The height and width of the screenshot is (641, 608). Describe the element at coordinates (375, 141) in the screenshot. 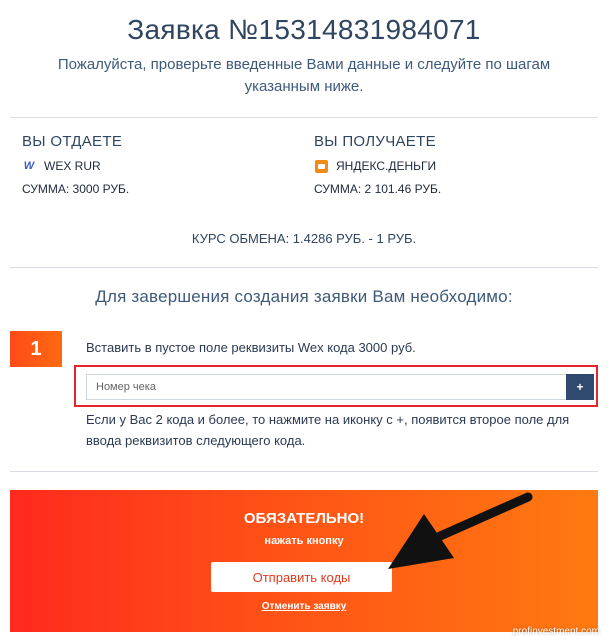

I see `receive-heading: ВЫ ПОЛУЧАЕТЕ` at that location.